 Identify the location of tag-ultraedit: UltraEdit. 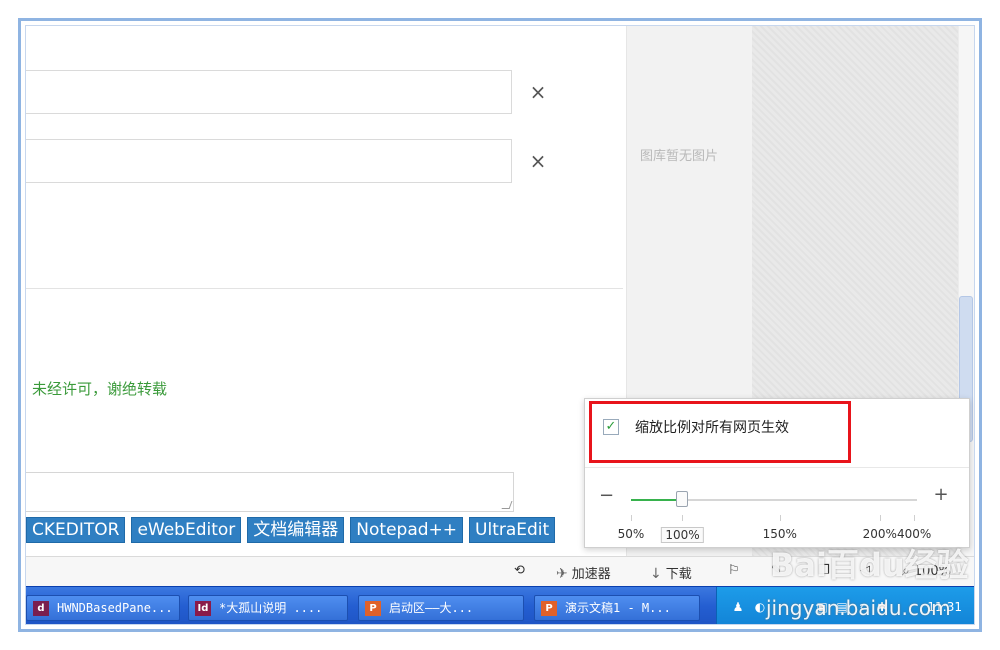
(512, 530).